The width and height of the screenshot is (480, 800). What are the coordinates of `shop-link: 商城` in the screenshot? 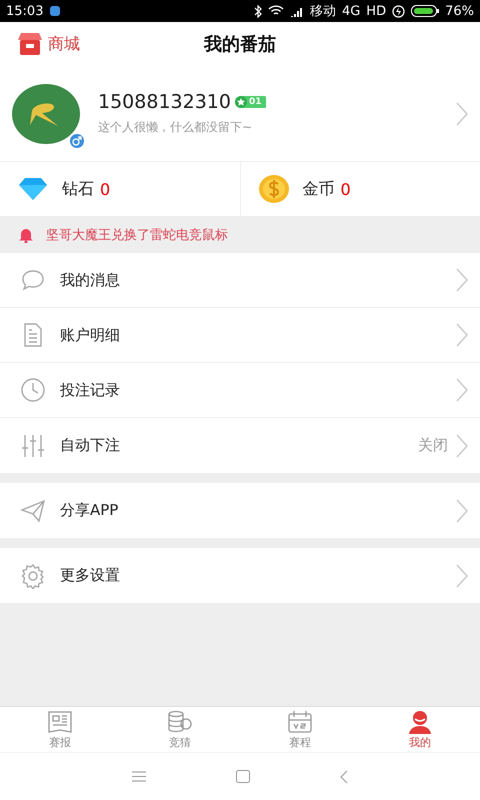 It's located at (49, 44).